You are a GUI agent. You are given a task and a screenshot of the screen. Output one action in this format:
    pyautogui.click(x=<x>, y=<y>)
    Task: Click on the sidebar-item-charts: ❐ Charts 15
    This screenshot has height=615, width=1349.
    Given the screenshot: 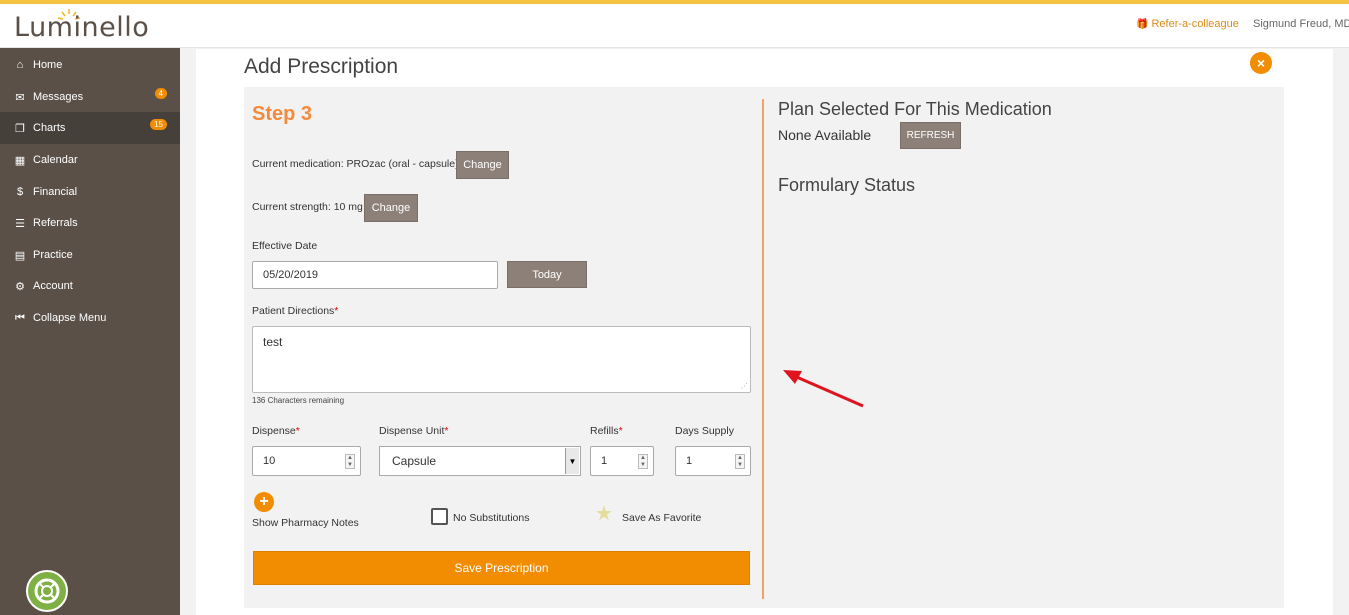 What is the action you would take?
    pyautogui.click(x=90, y=128)
    